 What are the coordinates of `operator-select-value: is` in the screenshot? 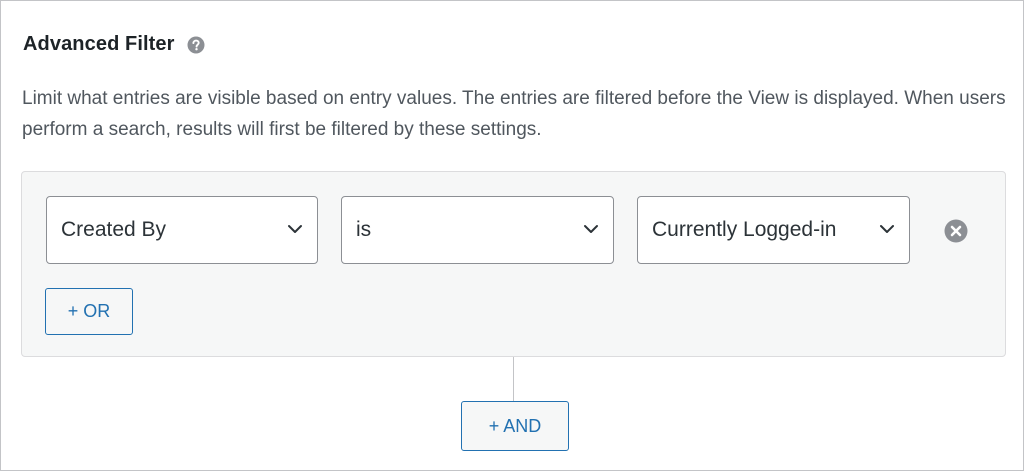 It's located at (364, 229).